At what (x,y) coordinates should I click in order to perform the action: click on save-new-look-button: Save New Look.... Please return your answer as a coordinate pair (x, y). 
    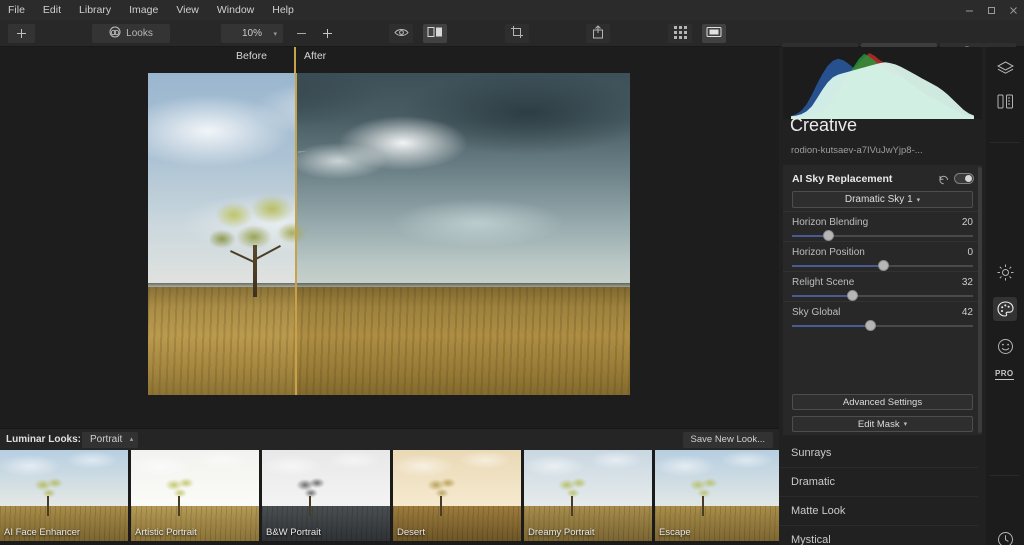
    Looking at the image, I should click on (727, 440).